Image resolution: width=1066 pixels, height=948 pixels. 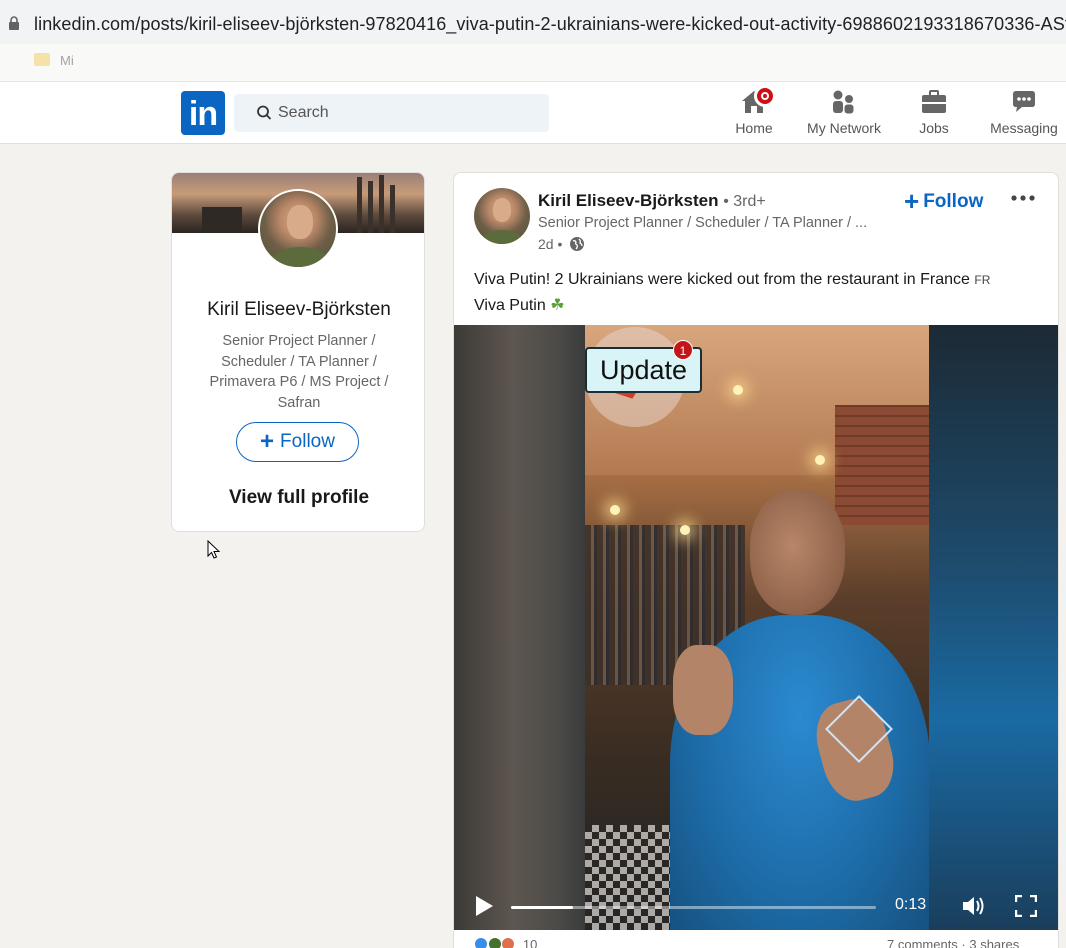 What do you see at coordinates (510, 305) in the screenshot?
I see `post-text-line2: Viva Putin` at bounding box center [510, 305].